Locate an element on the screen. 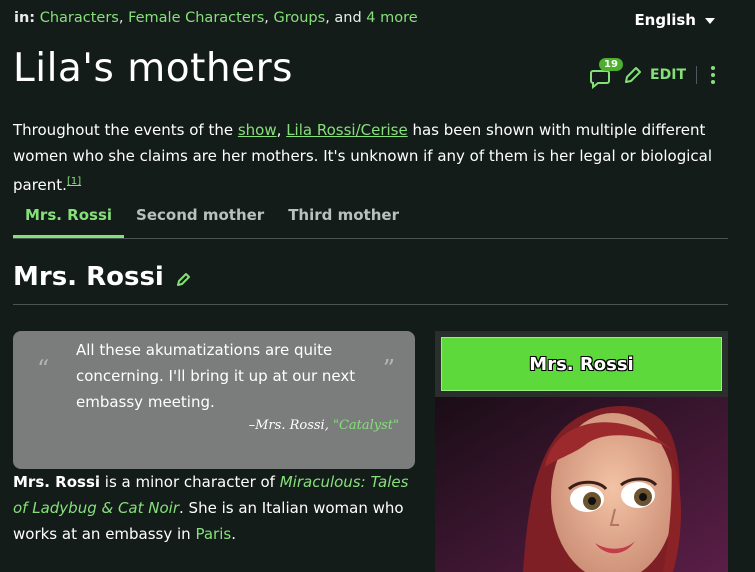  comments-button: 19 is located at coordinates (606, 74).